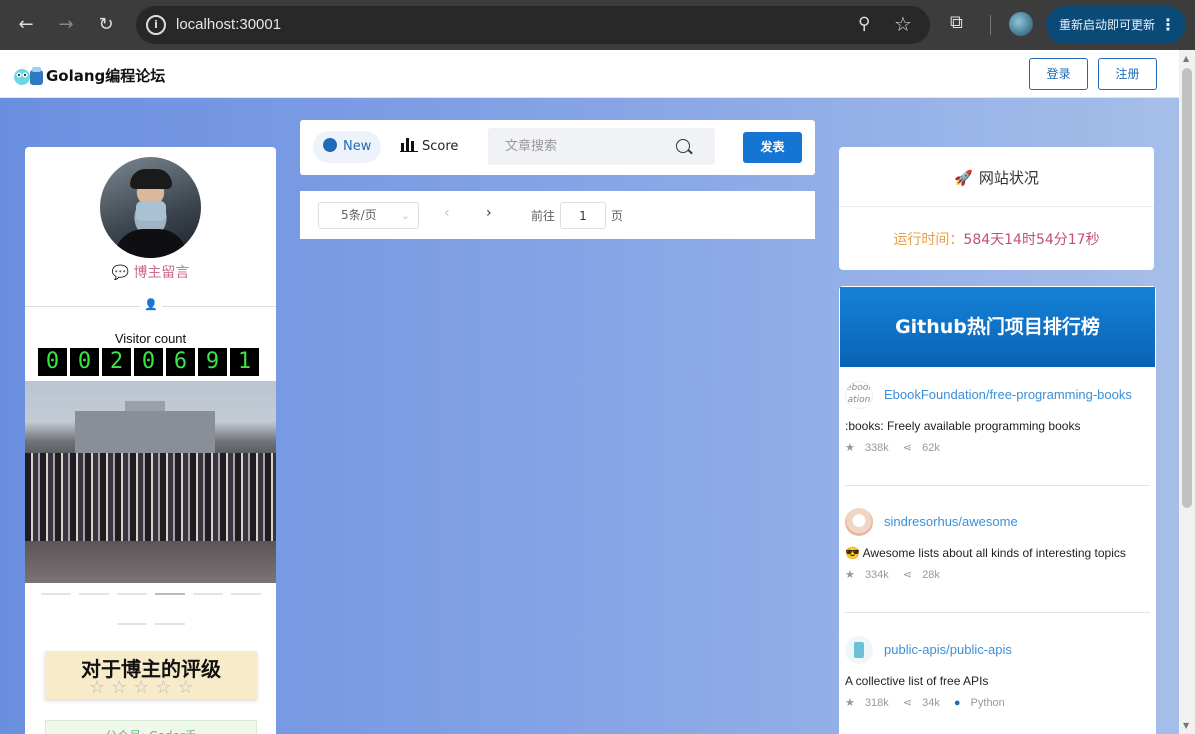 This screenshot has height=734, width=1195. What do you see at coordinates (683, 146) in the screenshot?
I see `search-icon` at bounding box center [683, 146].